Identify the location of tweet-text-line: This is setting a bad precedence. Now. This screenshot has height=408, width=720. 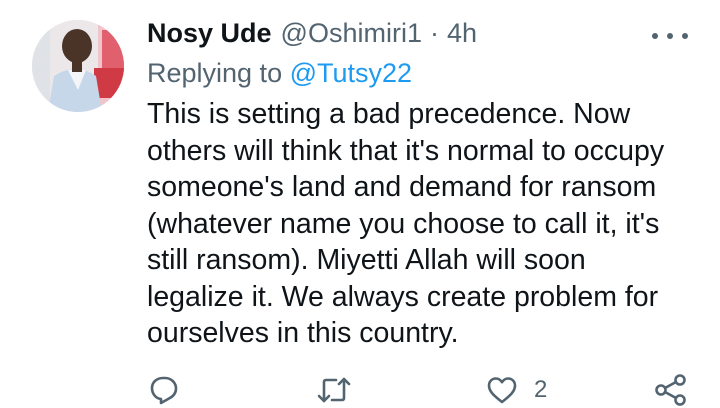
(389, 114).